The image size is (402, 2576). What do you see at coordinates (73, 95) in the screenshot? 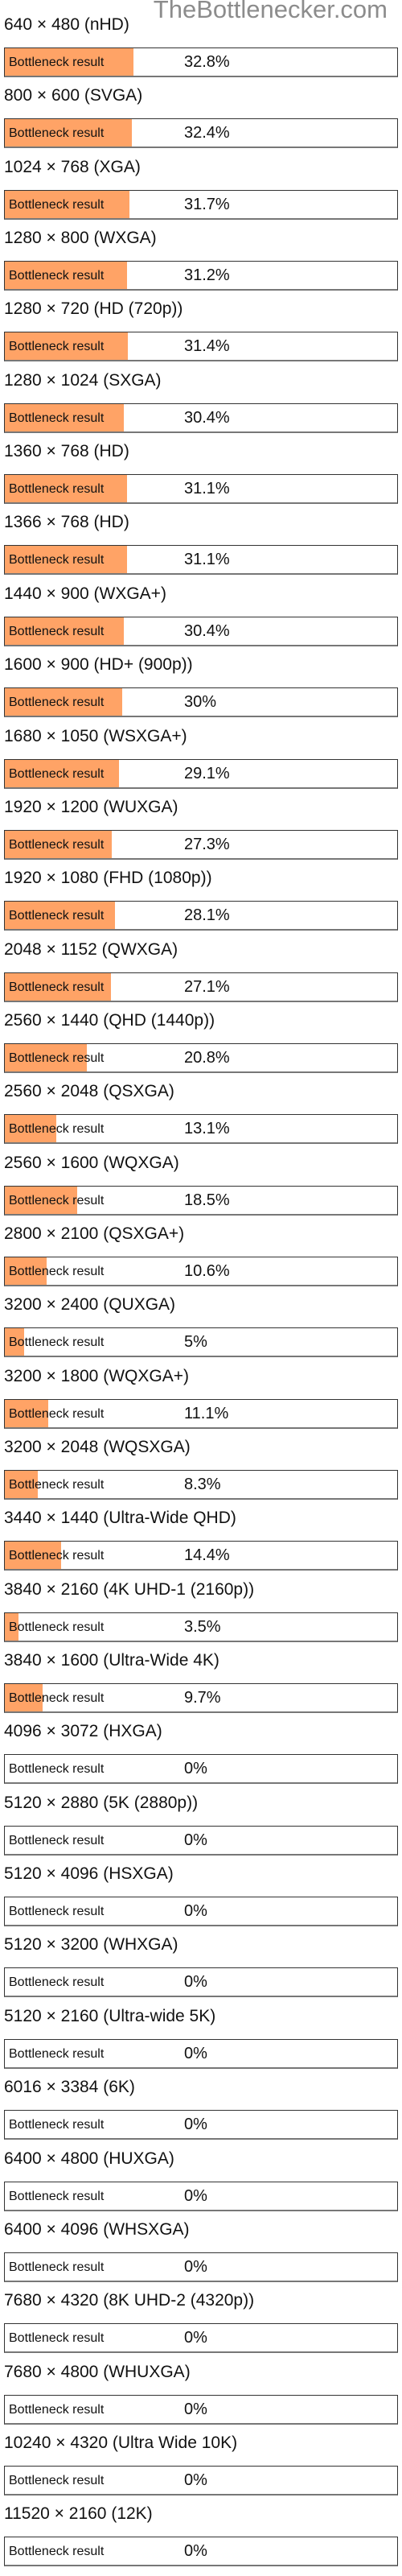
I see `resolution-label: 800 × 600 (SVGA)` at bounding box center [73, 95].